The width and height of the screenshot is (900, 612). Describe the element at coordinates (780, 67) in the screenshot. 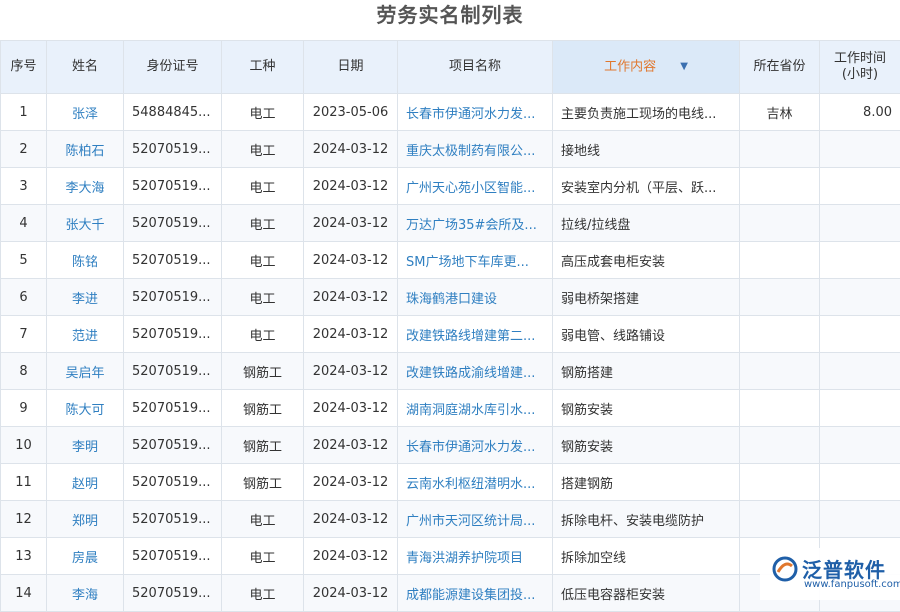

I see `header-province: 所在省份` at that location.